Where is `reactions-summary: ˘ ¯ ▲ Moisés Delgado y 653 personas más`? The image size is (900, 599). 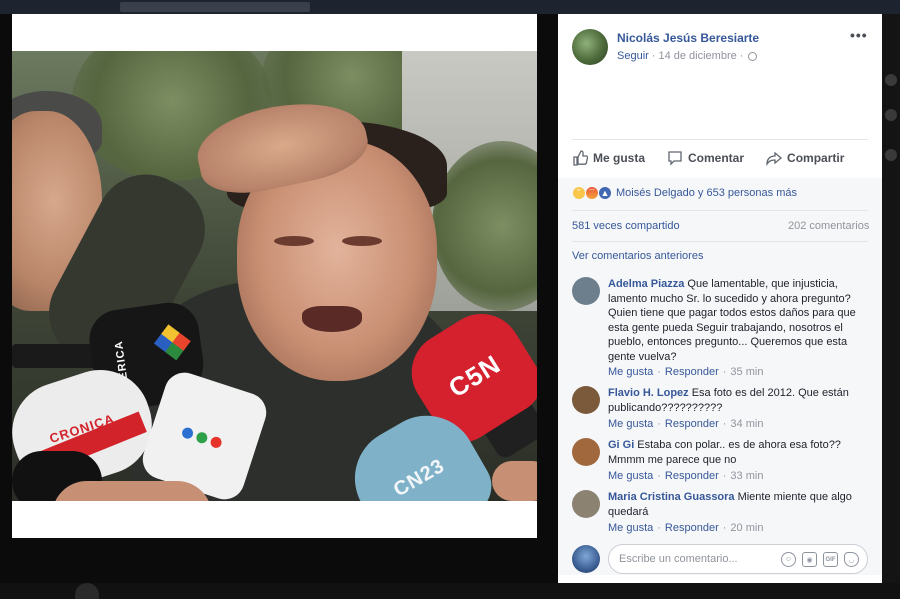 reactions-summary: ˘ ¯ ▲ Moisés Delgado y 653 personas más is located at coordinates (684, 193).